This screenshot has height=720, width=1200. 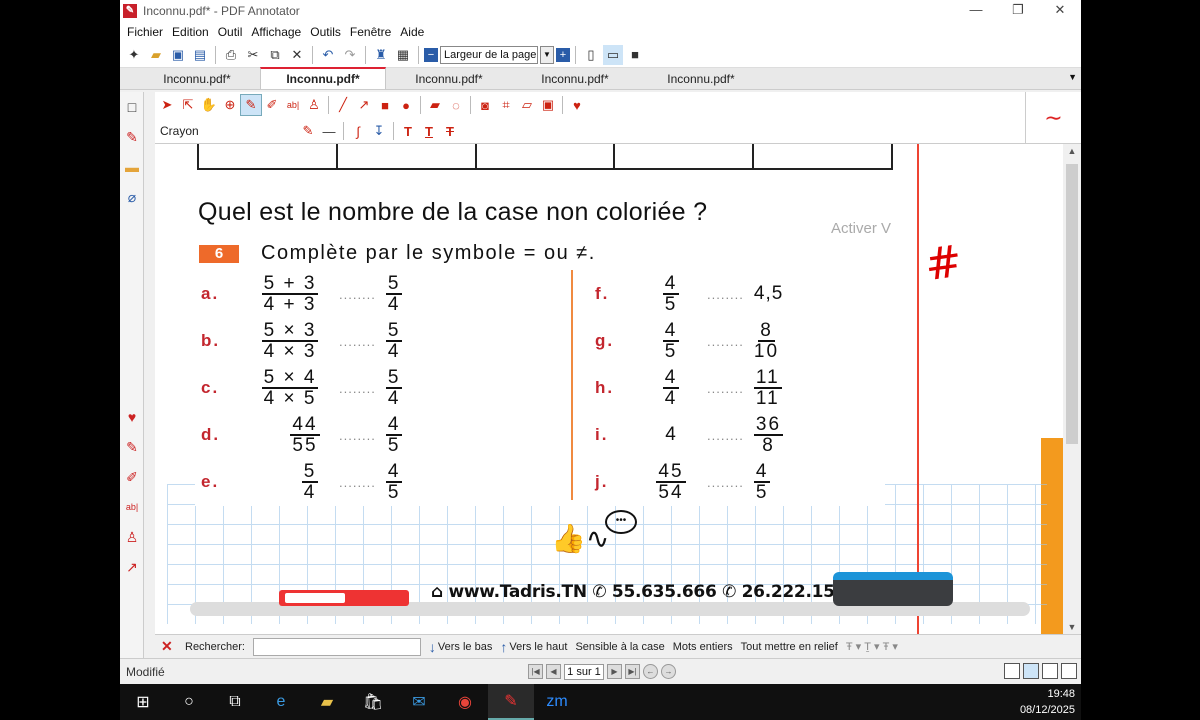 What do you see at coordinates (632, 671) in the screenshot?
I see `last-page-icon: ▶|` at bounding box center [632, 671].